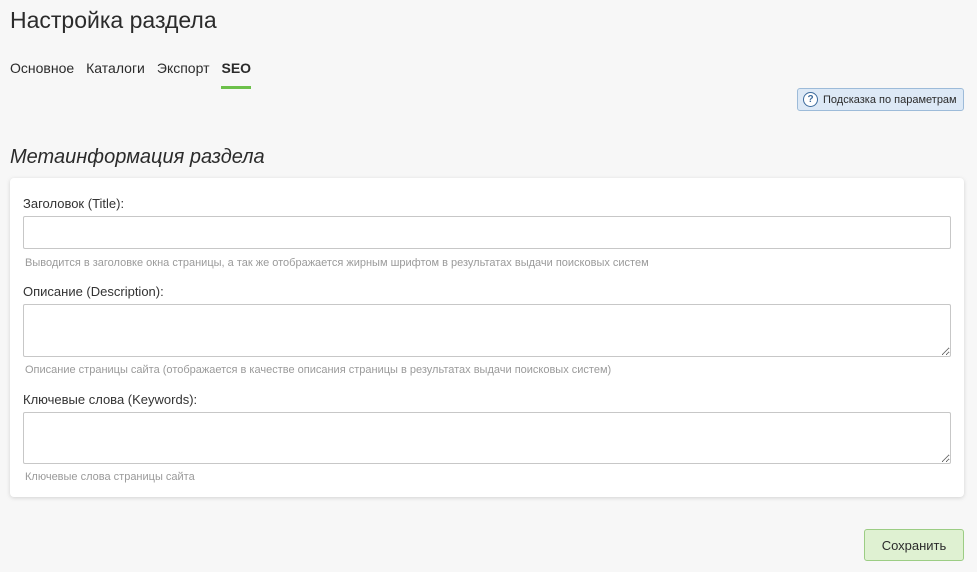  Describe the element at coordinates (113, 20) in the screenshot. I see `page-title: Настройка раздела` at that location.